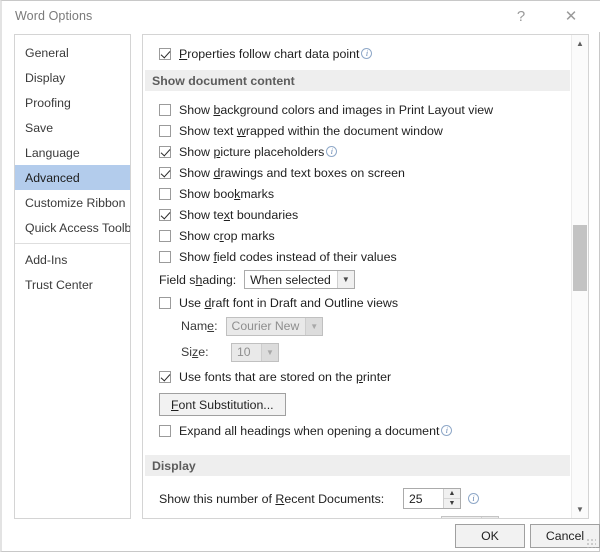 The height and width of the screenshot is (552, 600). Describe the element at coordinates (580, 509) in the screenshot. I see `scroll-down-icon: ▼` at that location.